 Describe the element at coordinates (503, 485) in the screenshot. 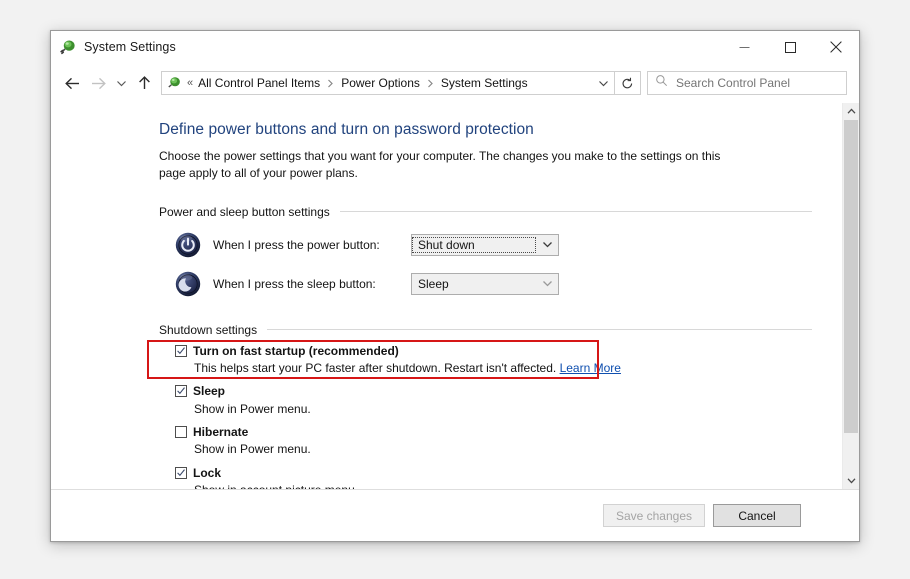

I see `checkbox-description-lock: Show in account picture menu.` at that location.